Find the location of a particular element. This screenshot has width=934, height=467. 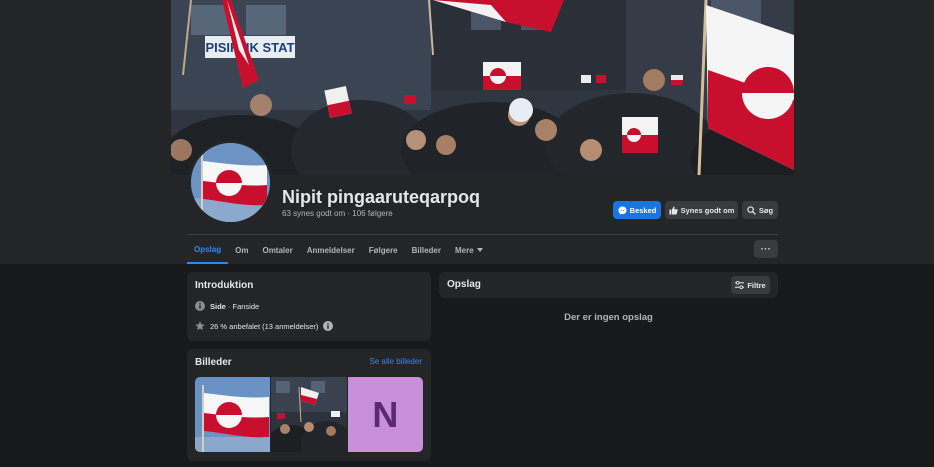

tab-more: Mere is located at coordinates (469, 250).